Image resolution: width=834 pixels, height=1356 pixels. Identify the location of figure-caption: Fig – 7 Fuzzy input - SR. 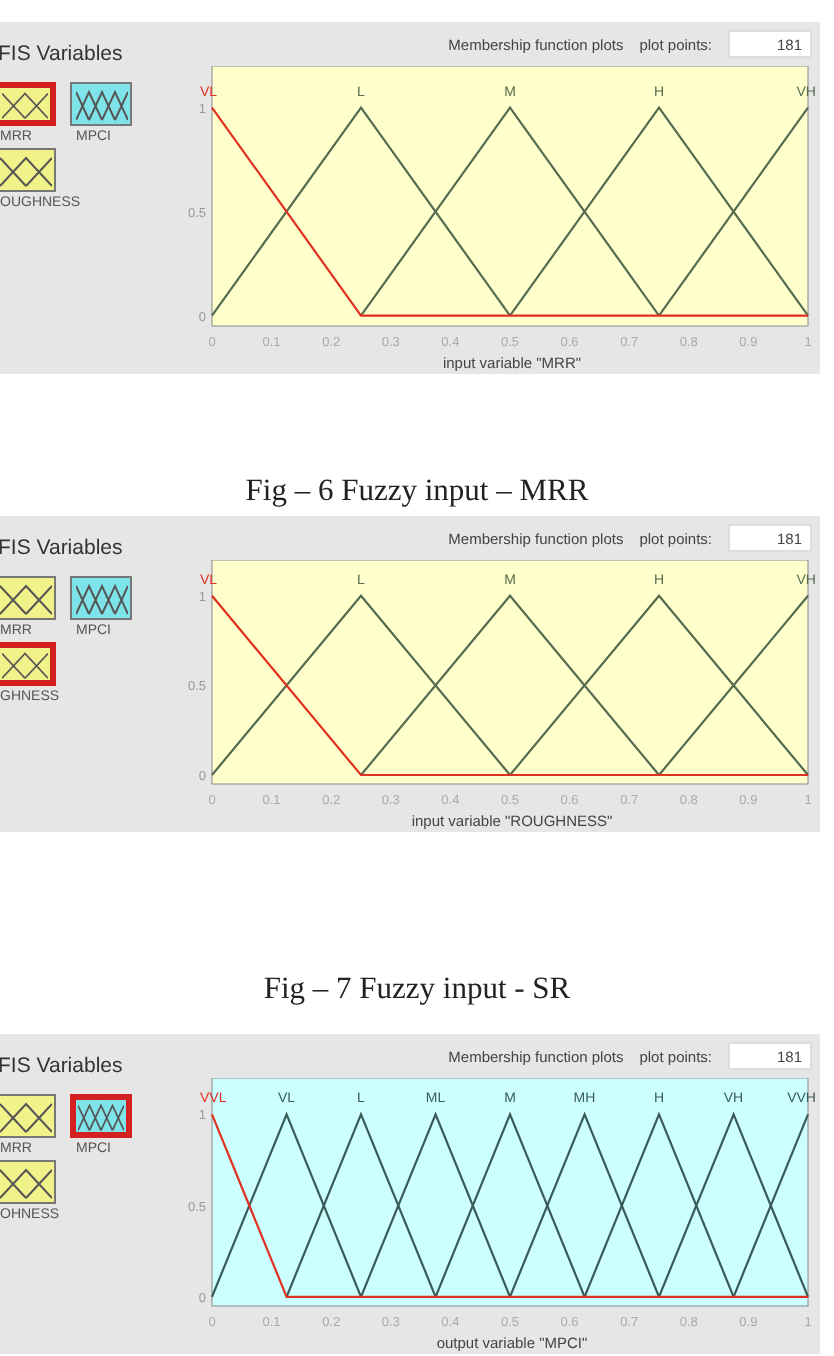
(417, 989).